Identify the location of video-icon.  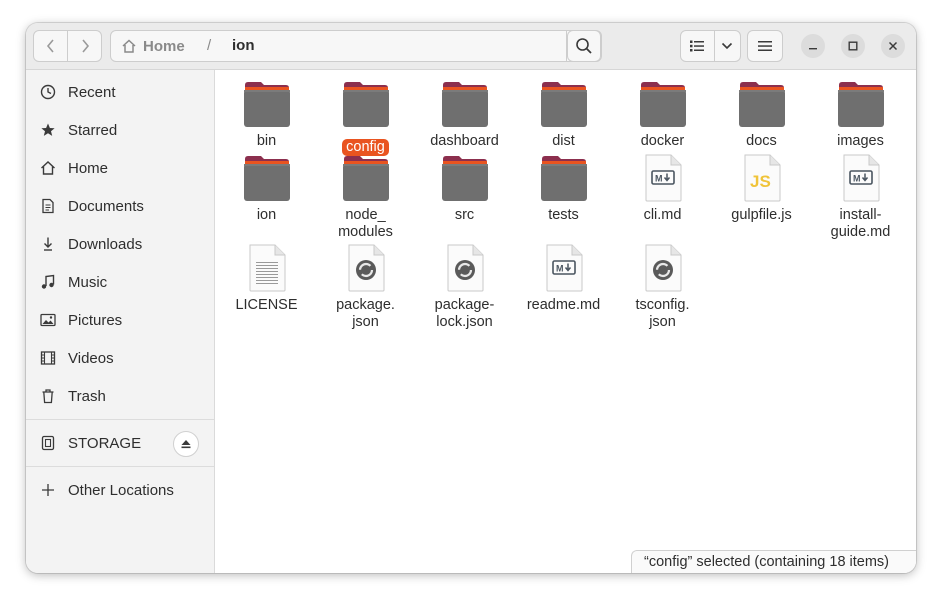
(48, 358).